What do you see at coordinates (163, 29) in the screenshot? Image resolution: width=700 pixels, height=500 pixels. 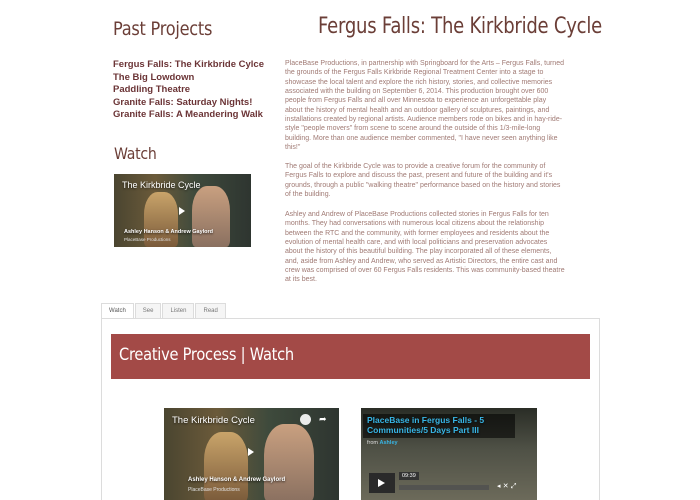 I see `past-projects-heading: Past Projects` at bounding box center [163, 29].